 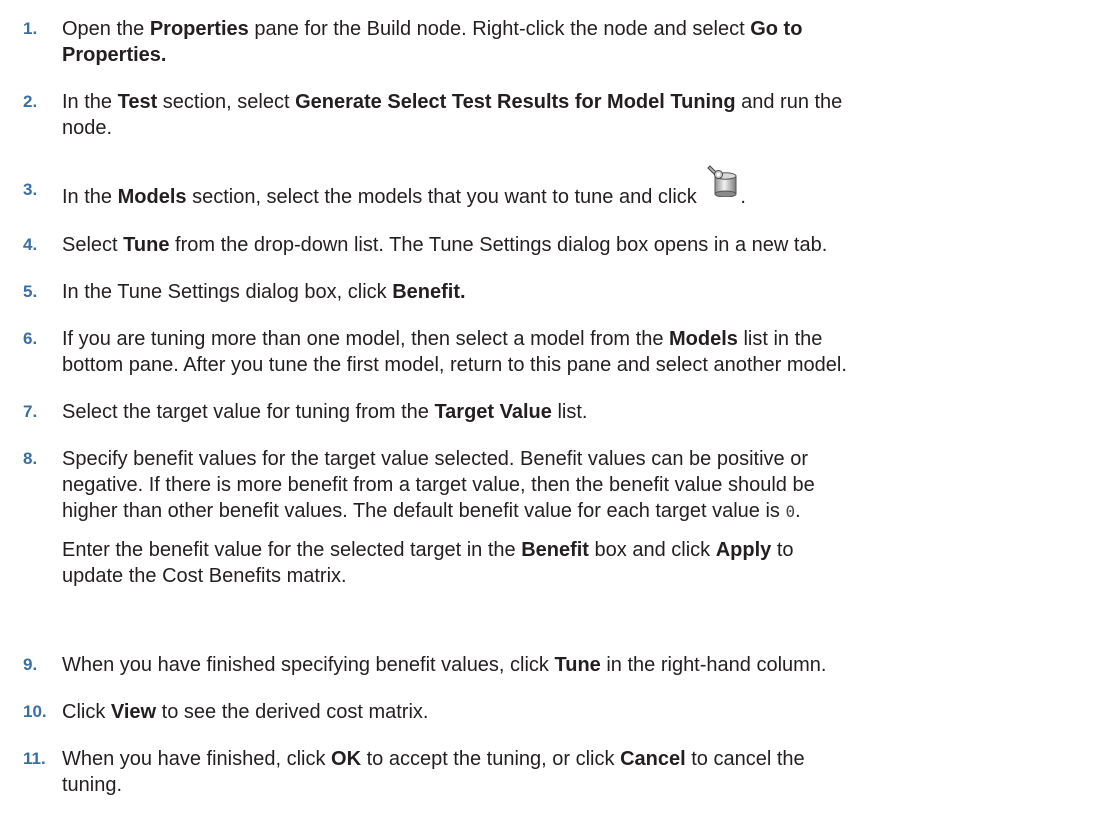 I want to click on ui-label-properties: Properties, so click(x=199, y=29).